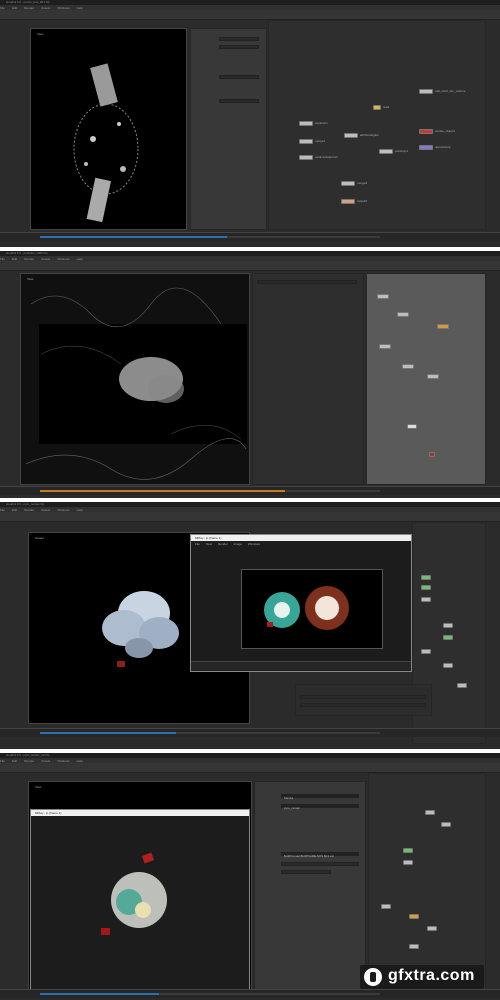  What do you see at coordinates (426, 131) in the screenshot?
I see `node-smoke-object` at bounding box center [426, 131].